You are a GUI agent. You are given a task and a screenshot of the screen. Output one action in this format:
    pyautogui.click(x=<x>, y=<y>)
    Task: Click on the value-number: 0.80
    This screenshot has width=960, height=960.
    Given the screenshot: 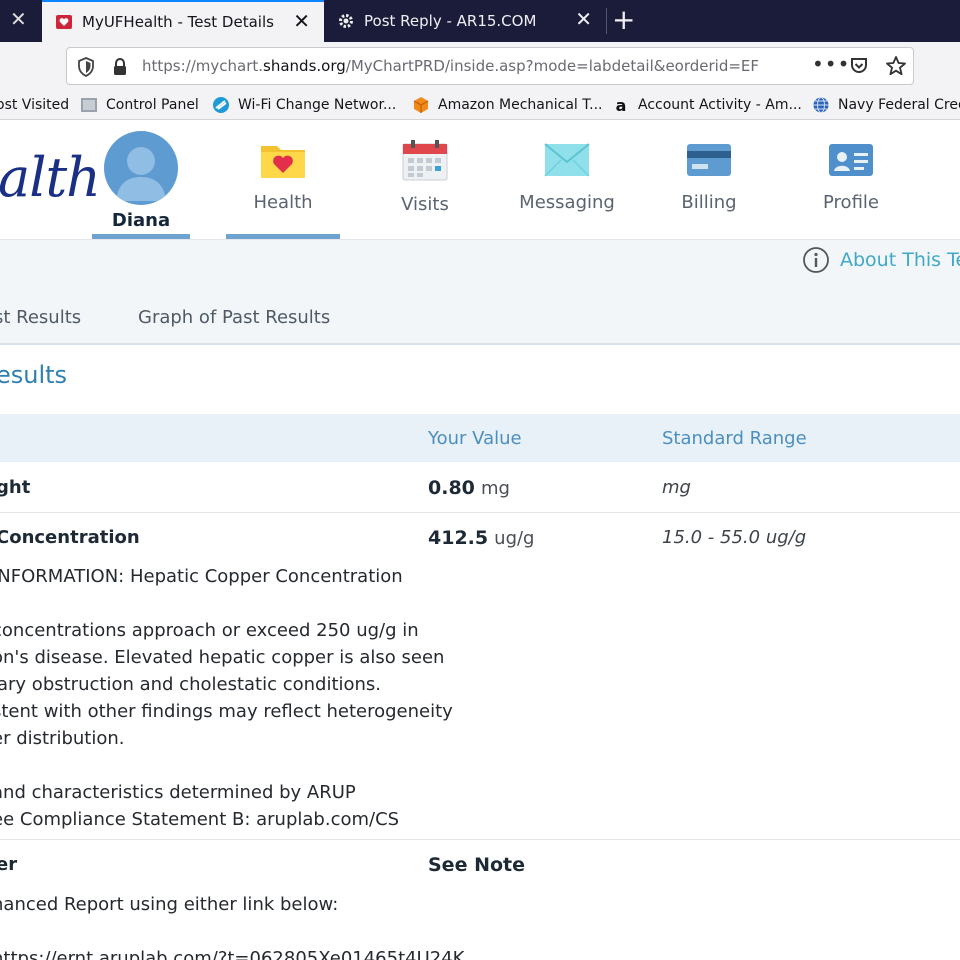 What is the action you would take?
    pyautogui.click(x=451, y=488)
    